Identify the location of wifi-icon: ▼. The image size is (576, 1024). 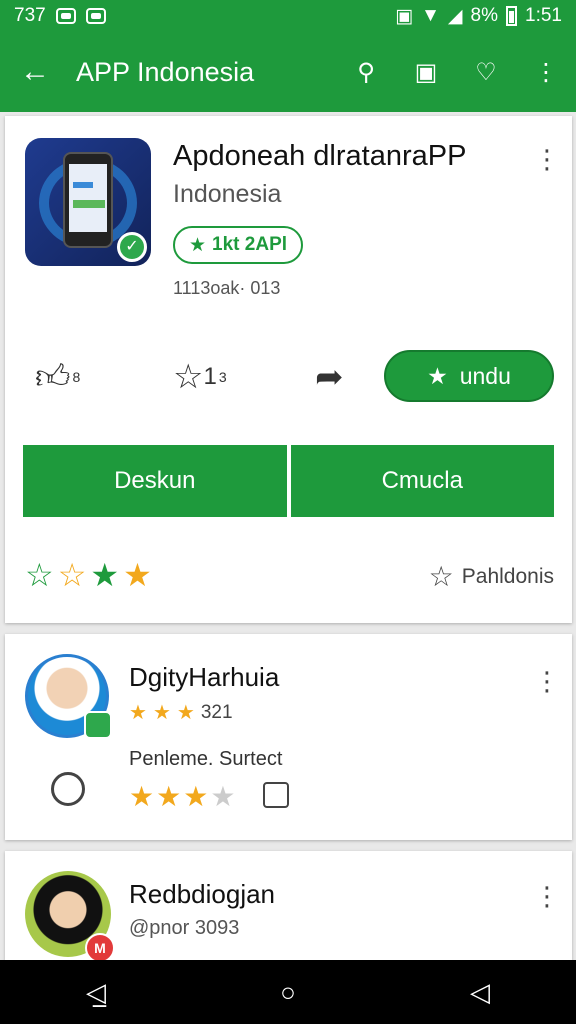
(430, 15).